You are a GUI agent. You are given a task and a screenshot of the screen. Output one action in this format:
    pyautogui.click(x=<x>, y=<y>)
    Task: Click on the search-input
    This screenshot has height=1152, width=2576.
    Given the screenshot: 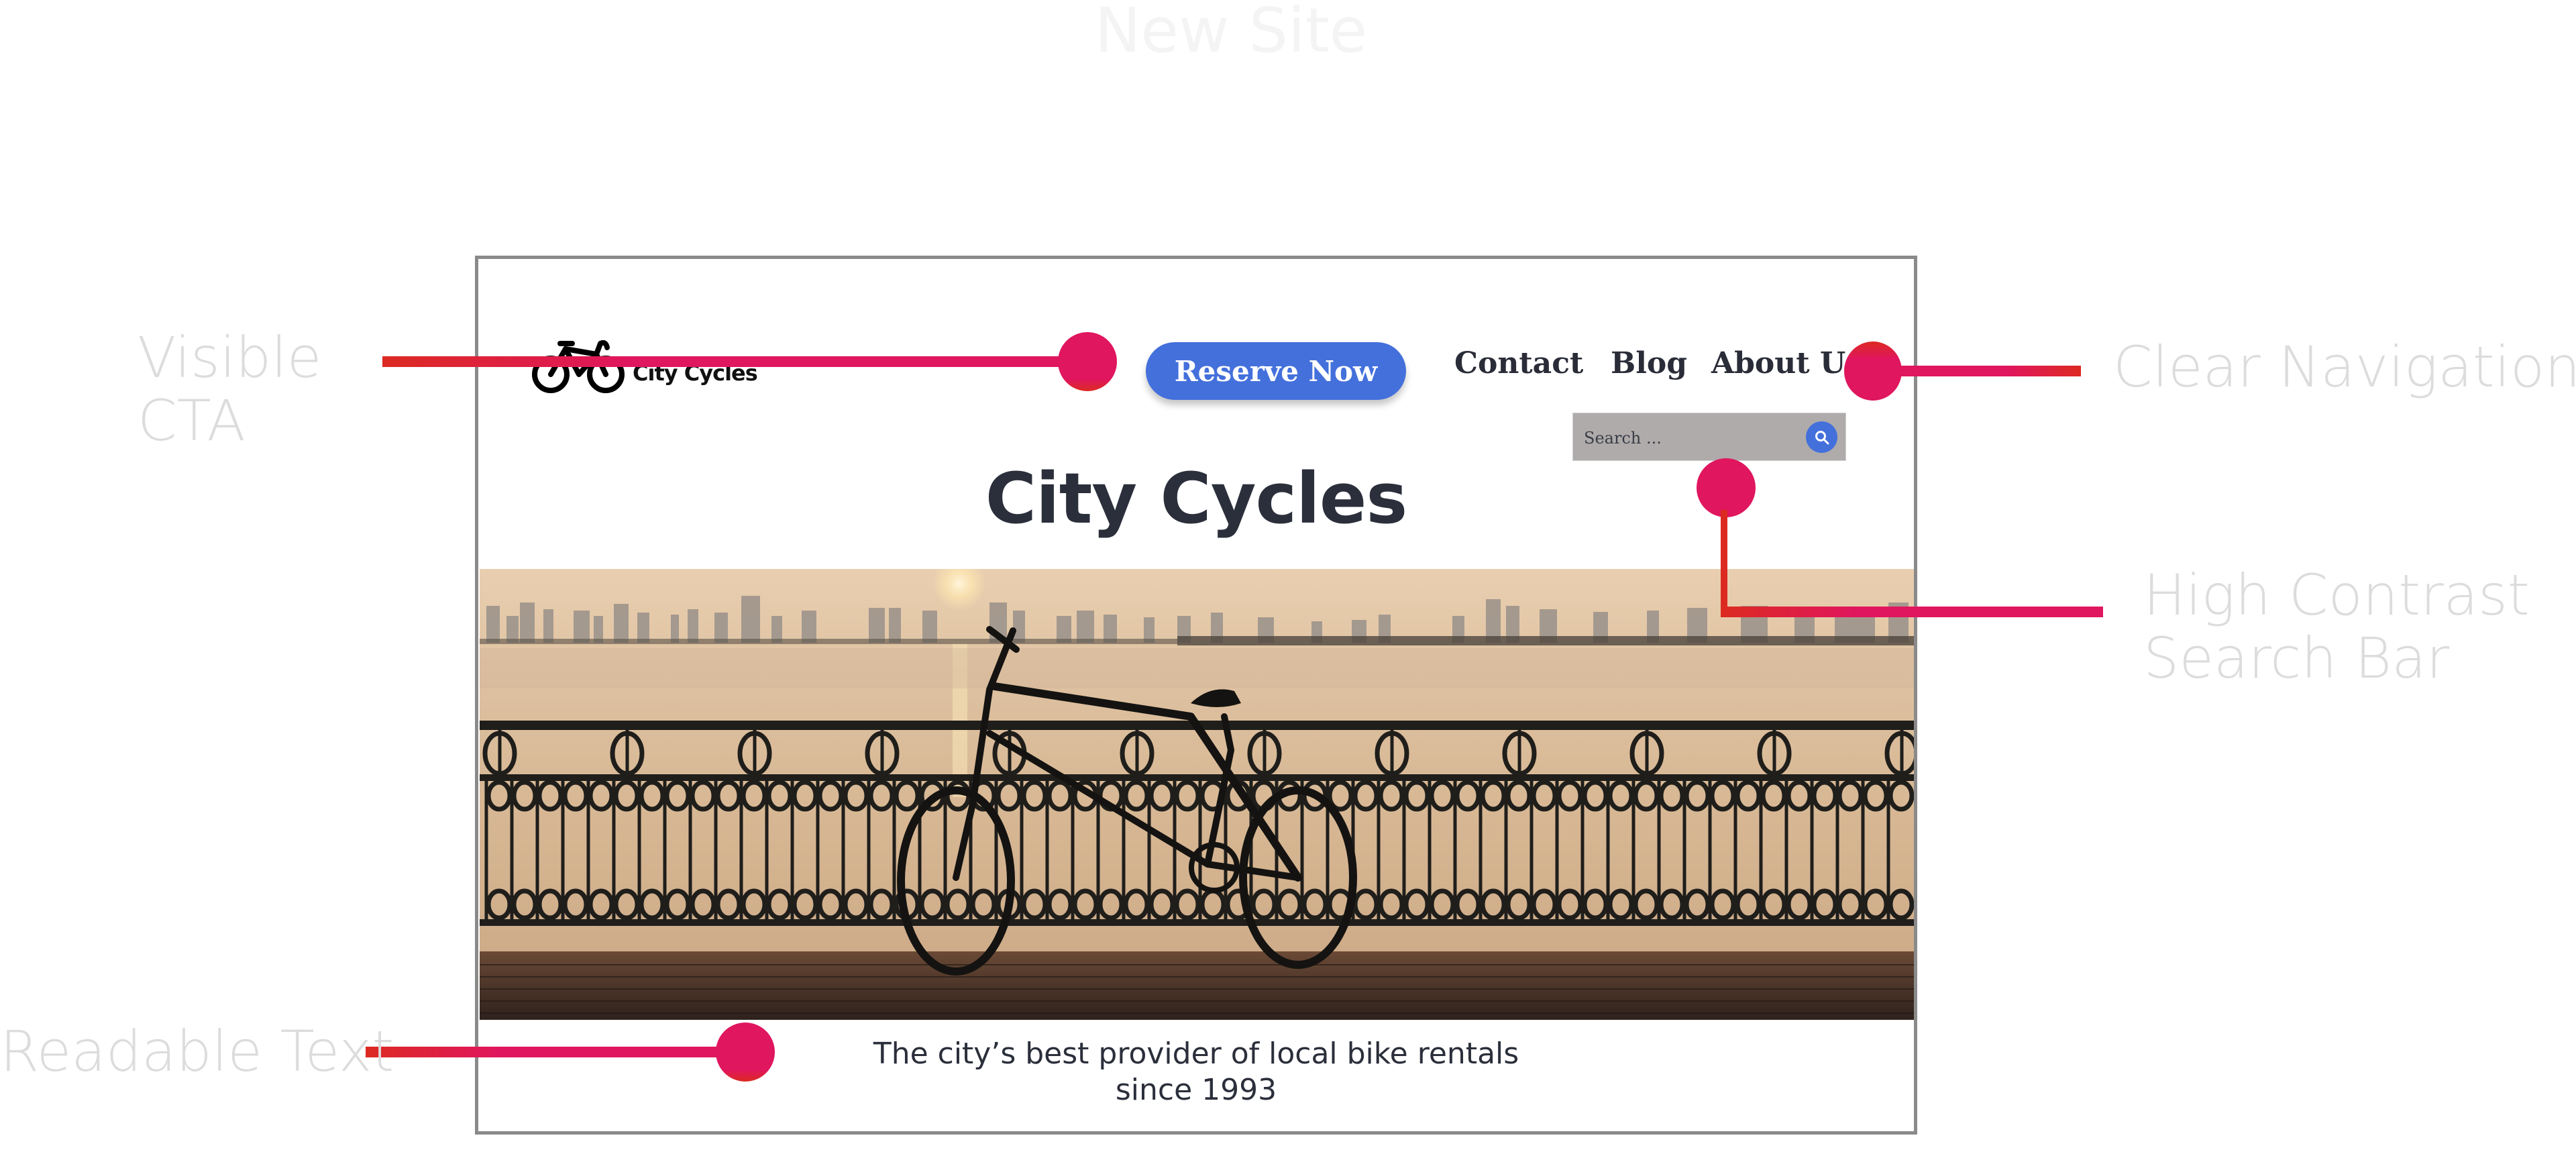 What is the action you would take?
    pyautogui.click(x=1684, y=438)
    